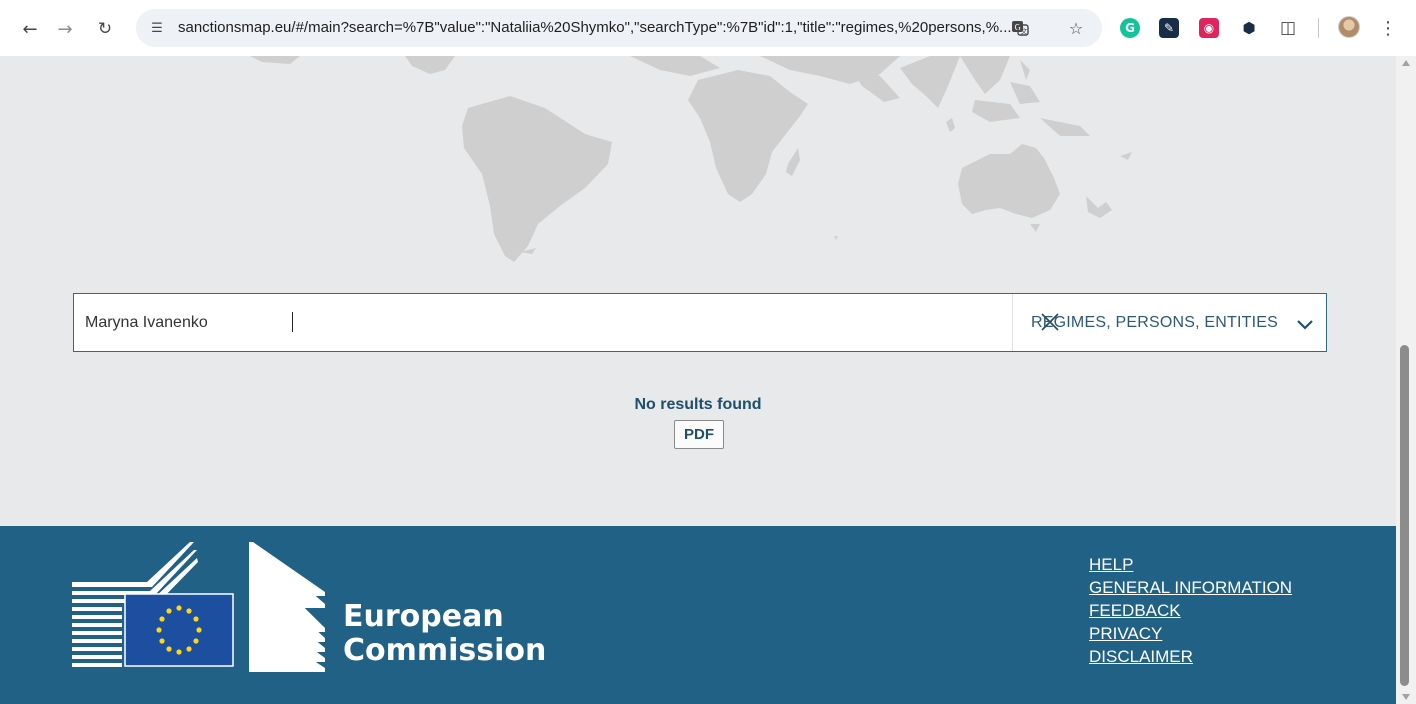 This screenshot has height=704, width=1416. I want to click on search-bar: REGIMES, PERSONS, ENTITIES, so click(700, 322).